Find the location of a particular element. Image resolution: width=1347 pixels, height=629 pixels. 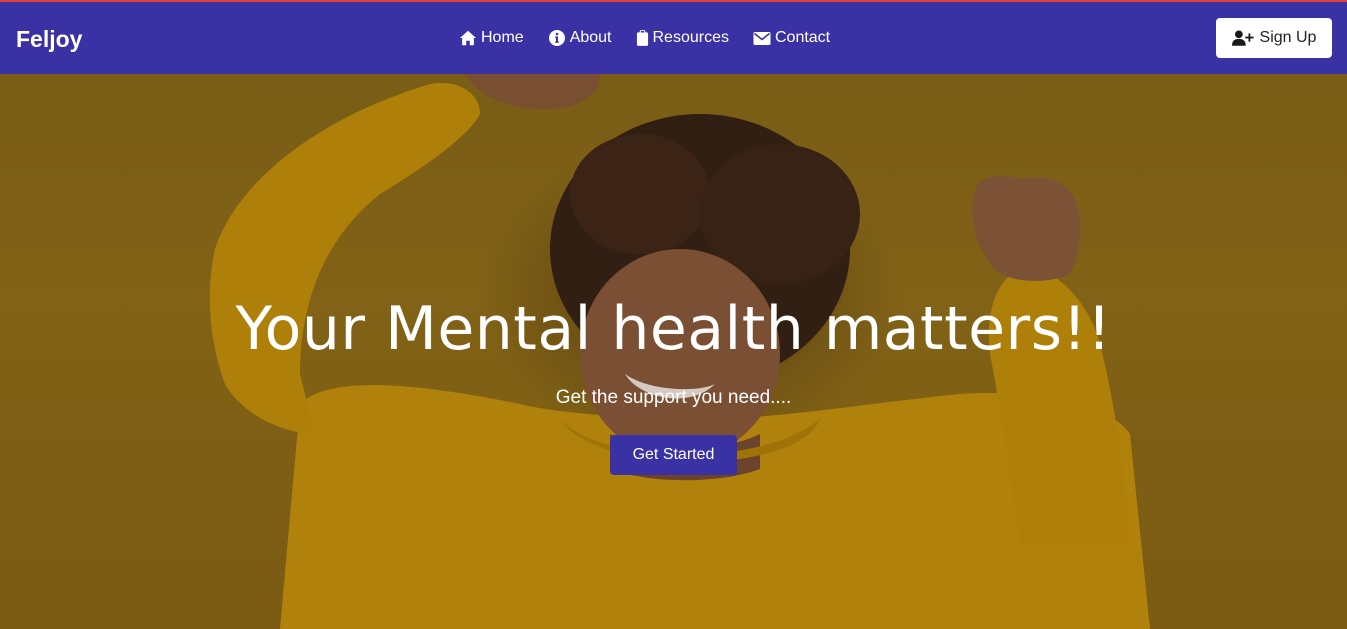

envelope-icon is located at coordinates (762, 38).